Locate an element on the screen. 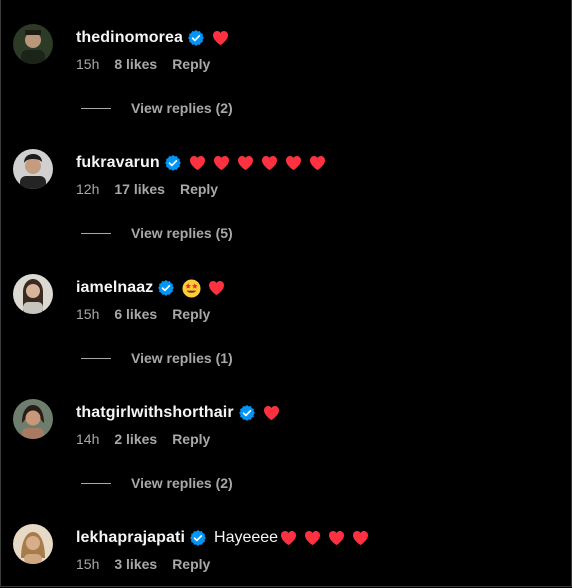 The image size is (572, 588). likes-count: 17 likes is located at coordinates (139, 189).